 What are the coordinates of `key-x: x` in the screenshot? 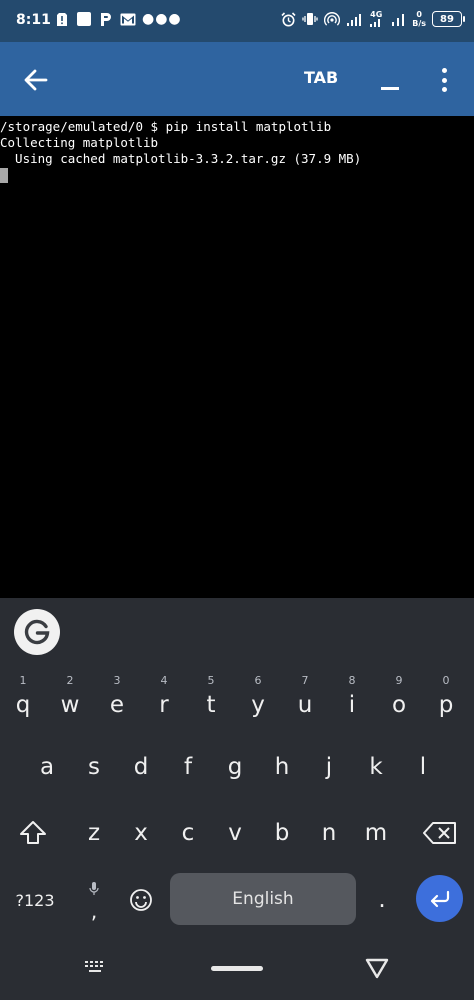 It's located at (141, 833).